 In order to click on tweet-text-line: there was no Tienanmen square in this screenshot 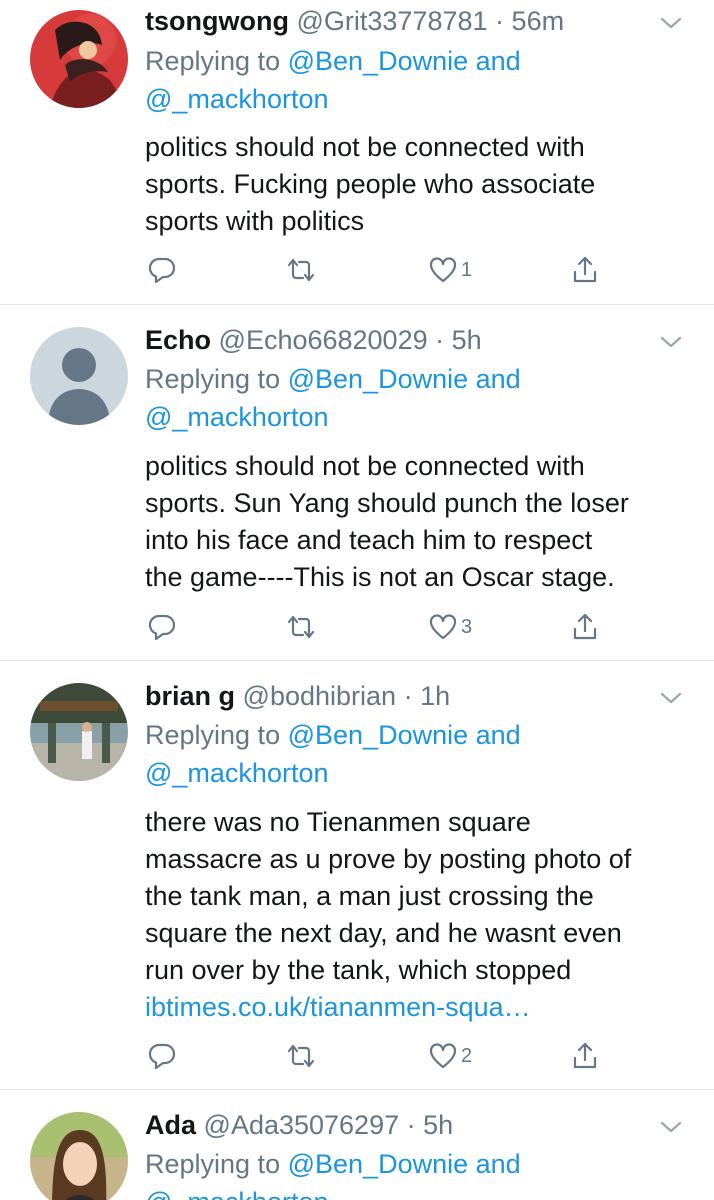, I will do `click(338, 822)`.